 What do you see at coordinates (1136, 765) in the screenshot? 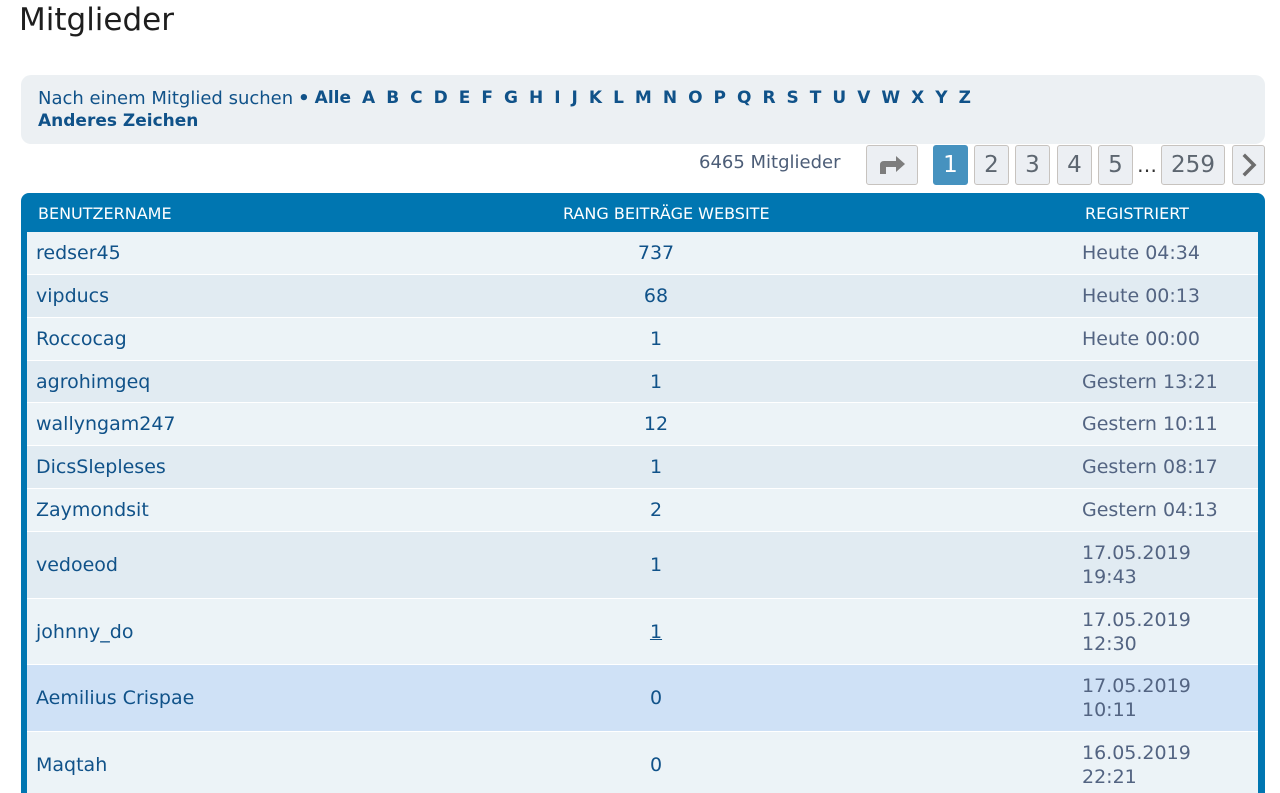
I see `member-registered-date: 16.05.2019 22:21` at bounding box center [1136, 765].